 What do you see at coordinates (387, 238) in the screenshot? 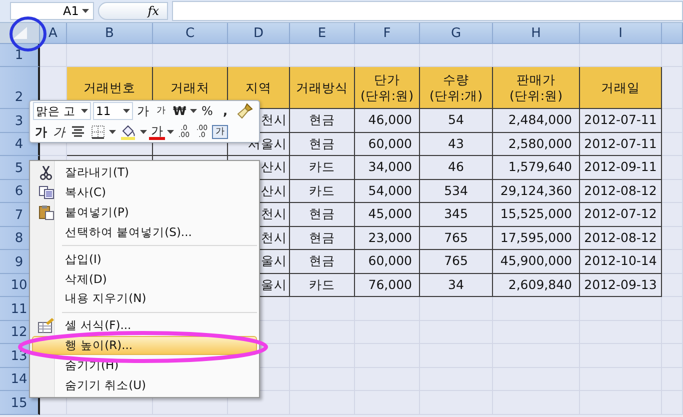
I see `table-cell: 23,000` at bounding box center [387, 238].